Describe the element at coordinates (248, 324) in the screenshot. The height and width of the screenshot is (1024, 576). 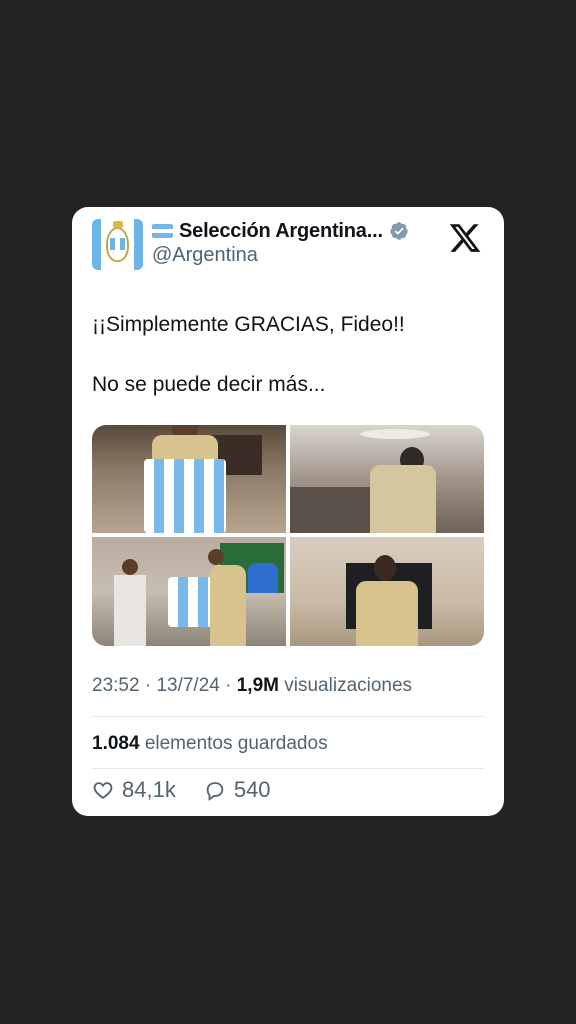
I see `tweet-line-1: ¡¡Simplemente GRACIAS, Fideo!!` at that location.